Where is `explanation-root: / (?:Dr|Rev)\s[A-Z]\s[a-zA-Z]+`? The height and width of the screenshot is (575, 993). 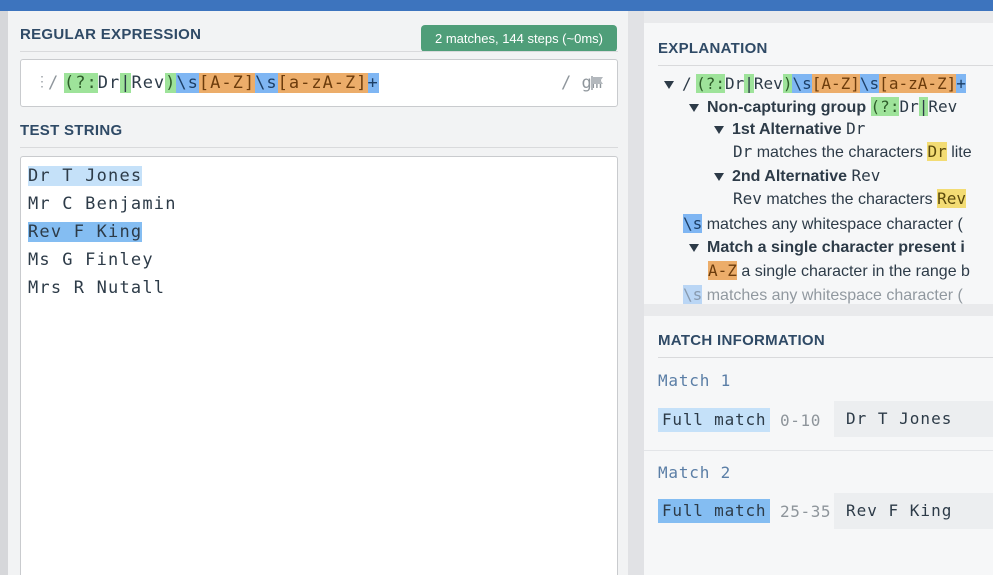 explanation-root: / (?:Dr|Rev)\s[A-Z]\s[a-zA-Z]+ is located at coordinates (815, 84).